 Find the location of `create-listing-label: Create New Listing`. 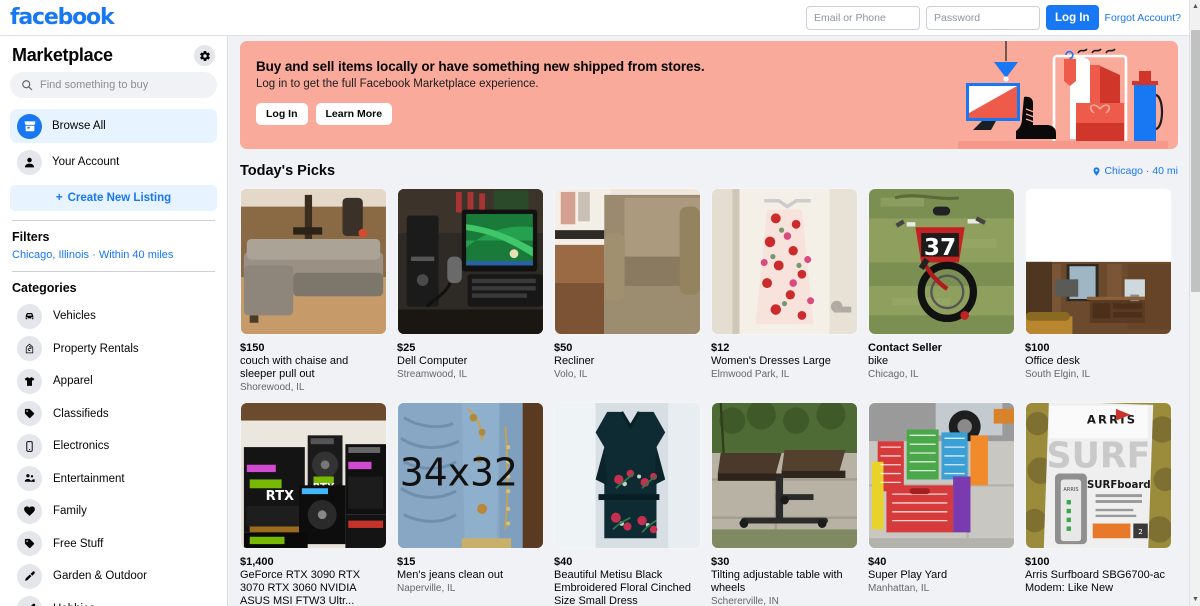

create-listing-label: Create New Listing is located at coordinates (119, 198).